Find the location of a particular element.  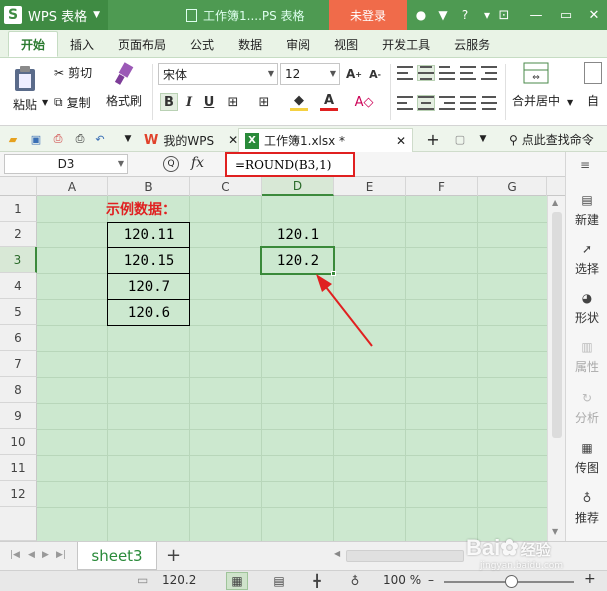

paste-button: 粘贴 ▼ is located at coordinates (30, 88).